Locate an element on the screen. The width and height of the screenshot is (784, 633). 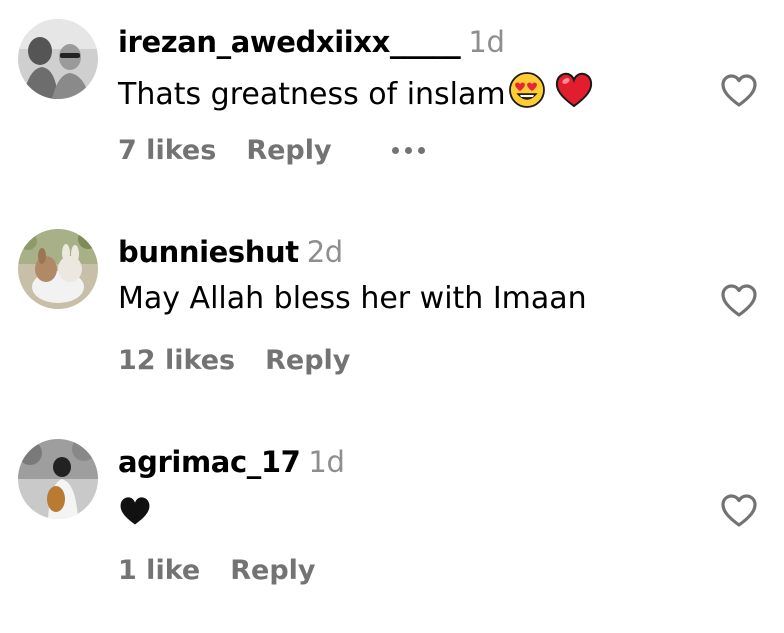
comment-meta: 12 likes Reply is located at coordinates (234, 360).